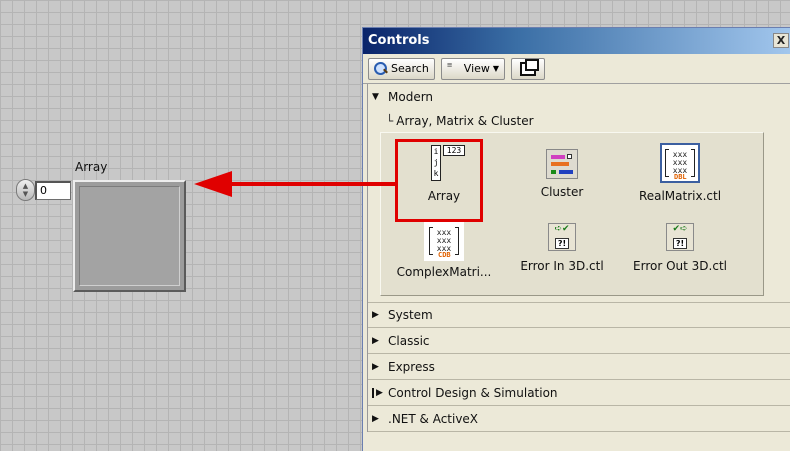  I want to click on array-index-display: ▲ ▼ 0, so click(43, 190).